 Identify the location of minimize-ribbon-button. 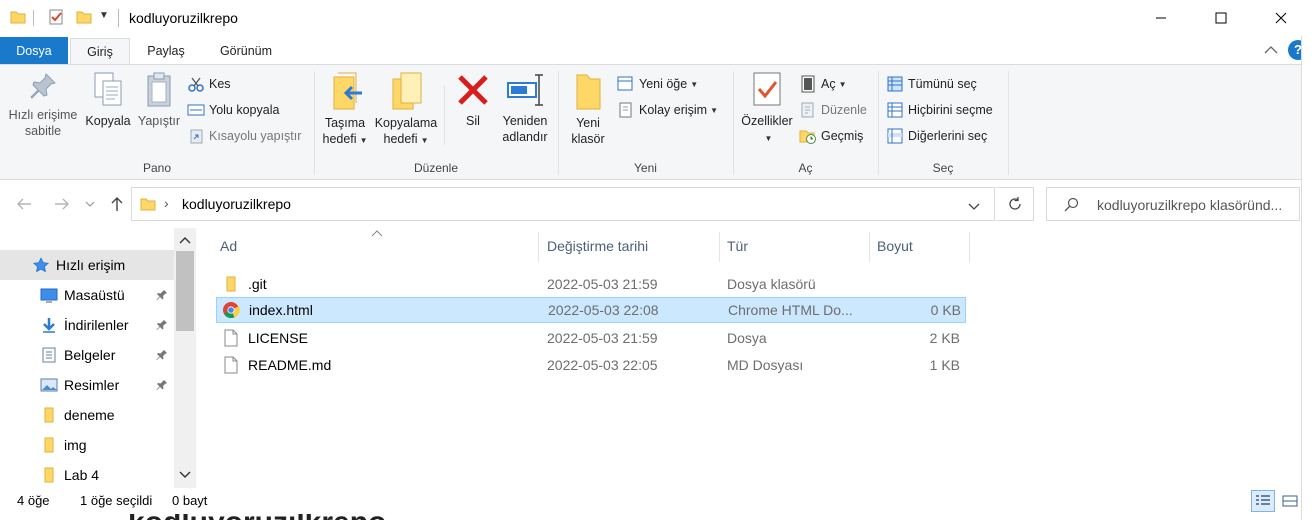
(1271, 50).